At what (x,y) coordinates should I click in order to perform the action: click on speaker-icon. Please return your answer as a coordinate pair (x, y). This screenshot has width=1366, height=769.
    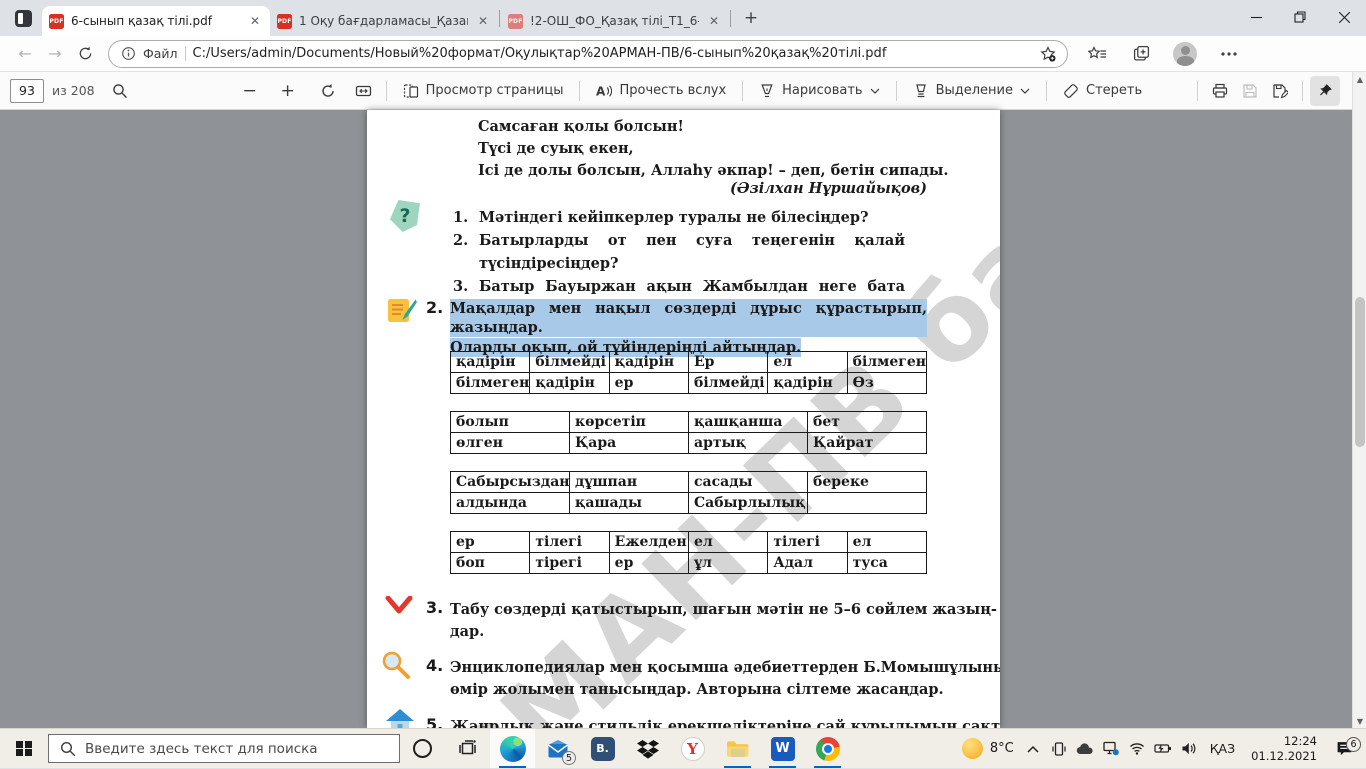
    Looking at the image, I should click on (1189, 749).